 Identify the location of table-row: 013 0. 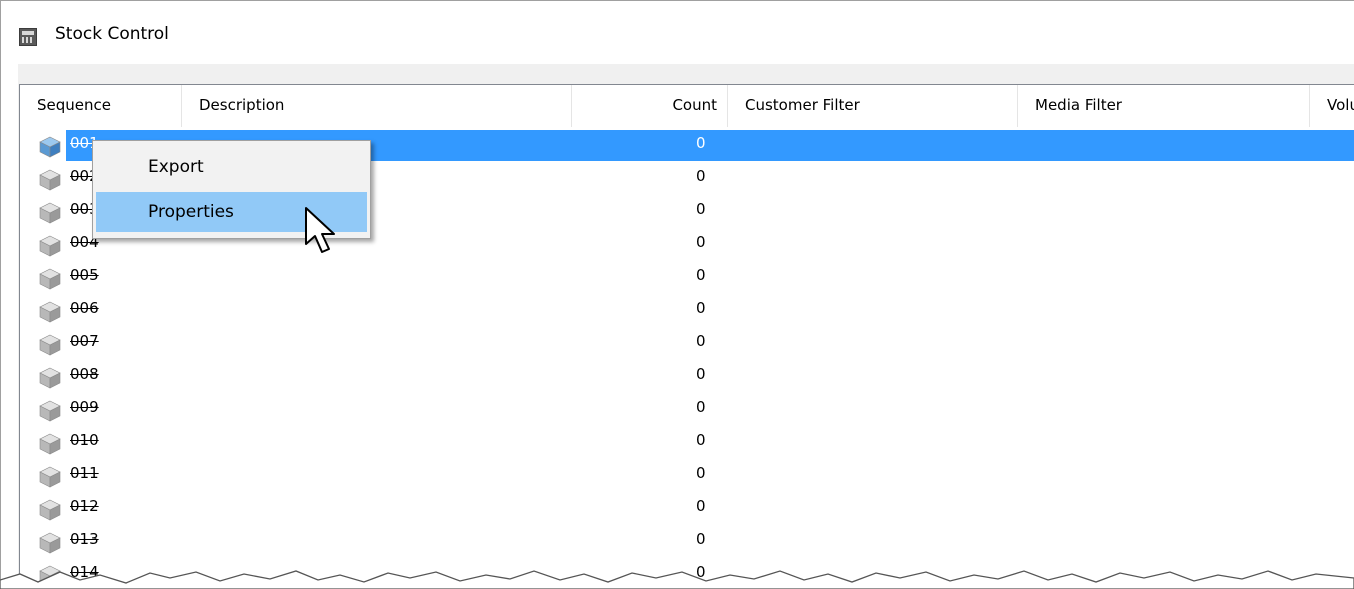
(687, 541).